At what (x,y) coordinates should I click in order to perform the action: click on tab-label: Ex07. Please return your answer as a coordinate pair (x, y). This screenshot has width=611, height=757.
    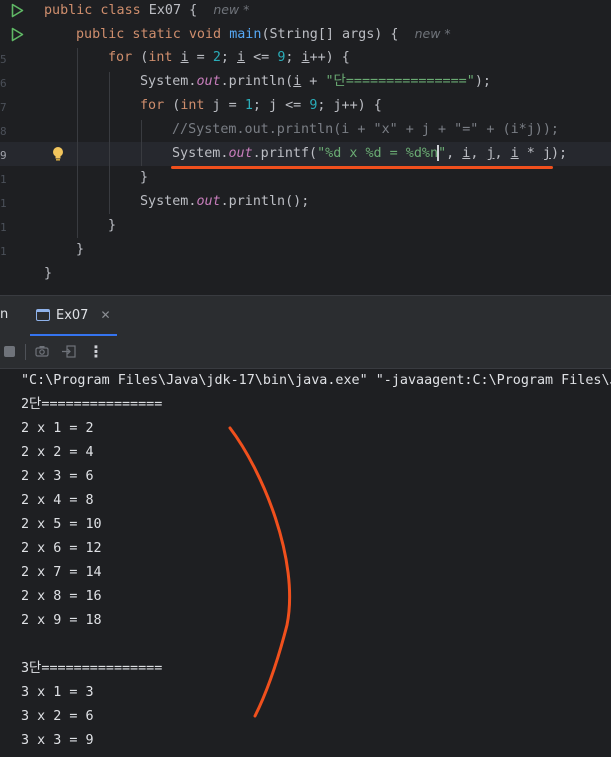
    Looking at the image, I should click on (72, 315).